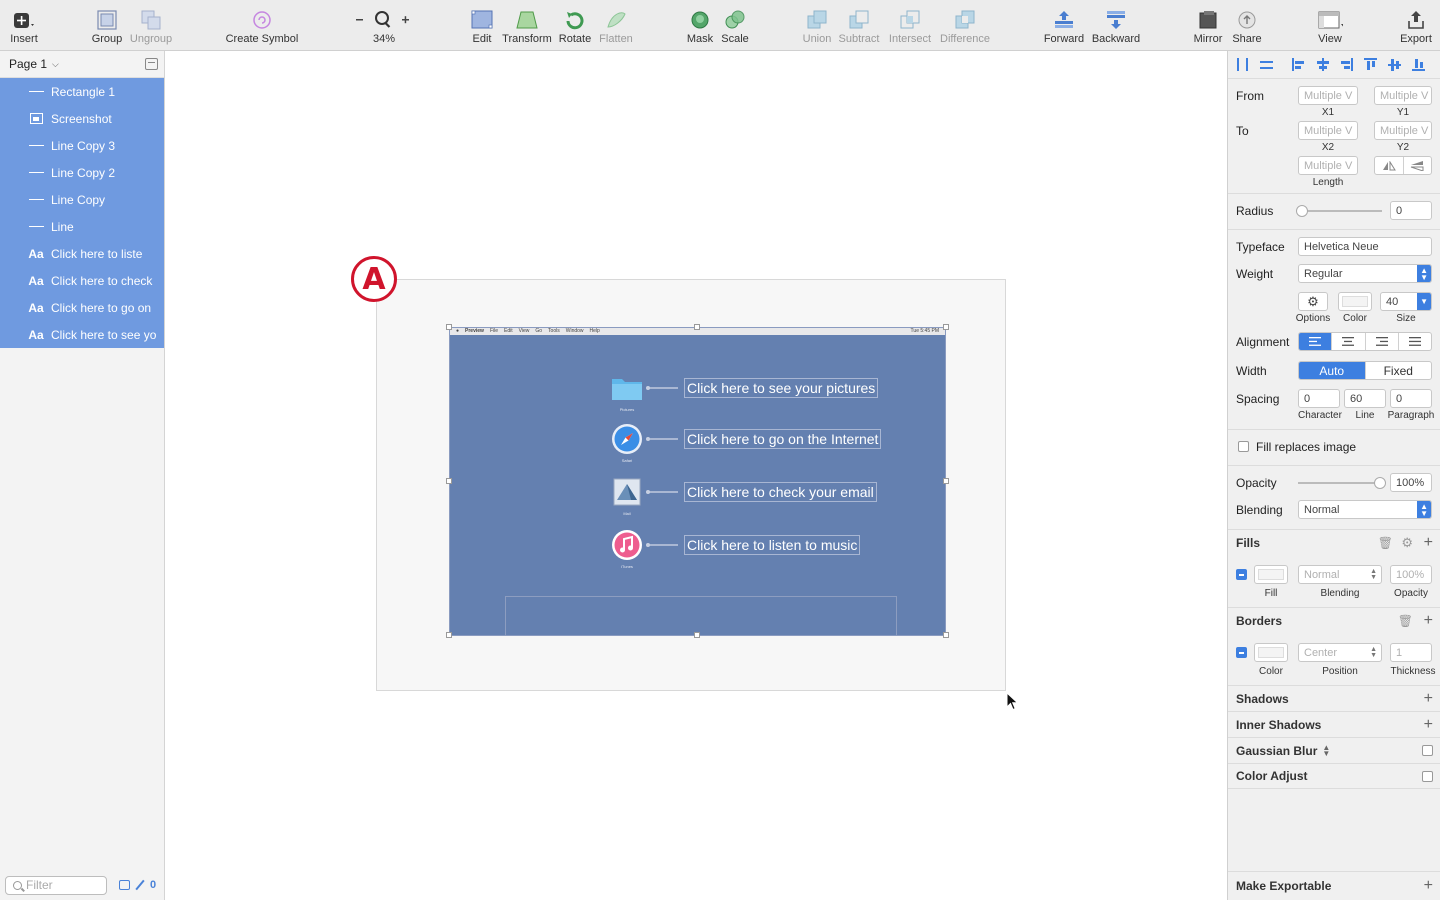 The image size is (1440, 900). What do you see at coordinates (1313, 301) in the screenshot?
I see `text-options-button: ⚙` at bounding box center [1313, 301].